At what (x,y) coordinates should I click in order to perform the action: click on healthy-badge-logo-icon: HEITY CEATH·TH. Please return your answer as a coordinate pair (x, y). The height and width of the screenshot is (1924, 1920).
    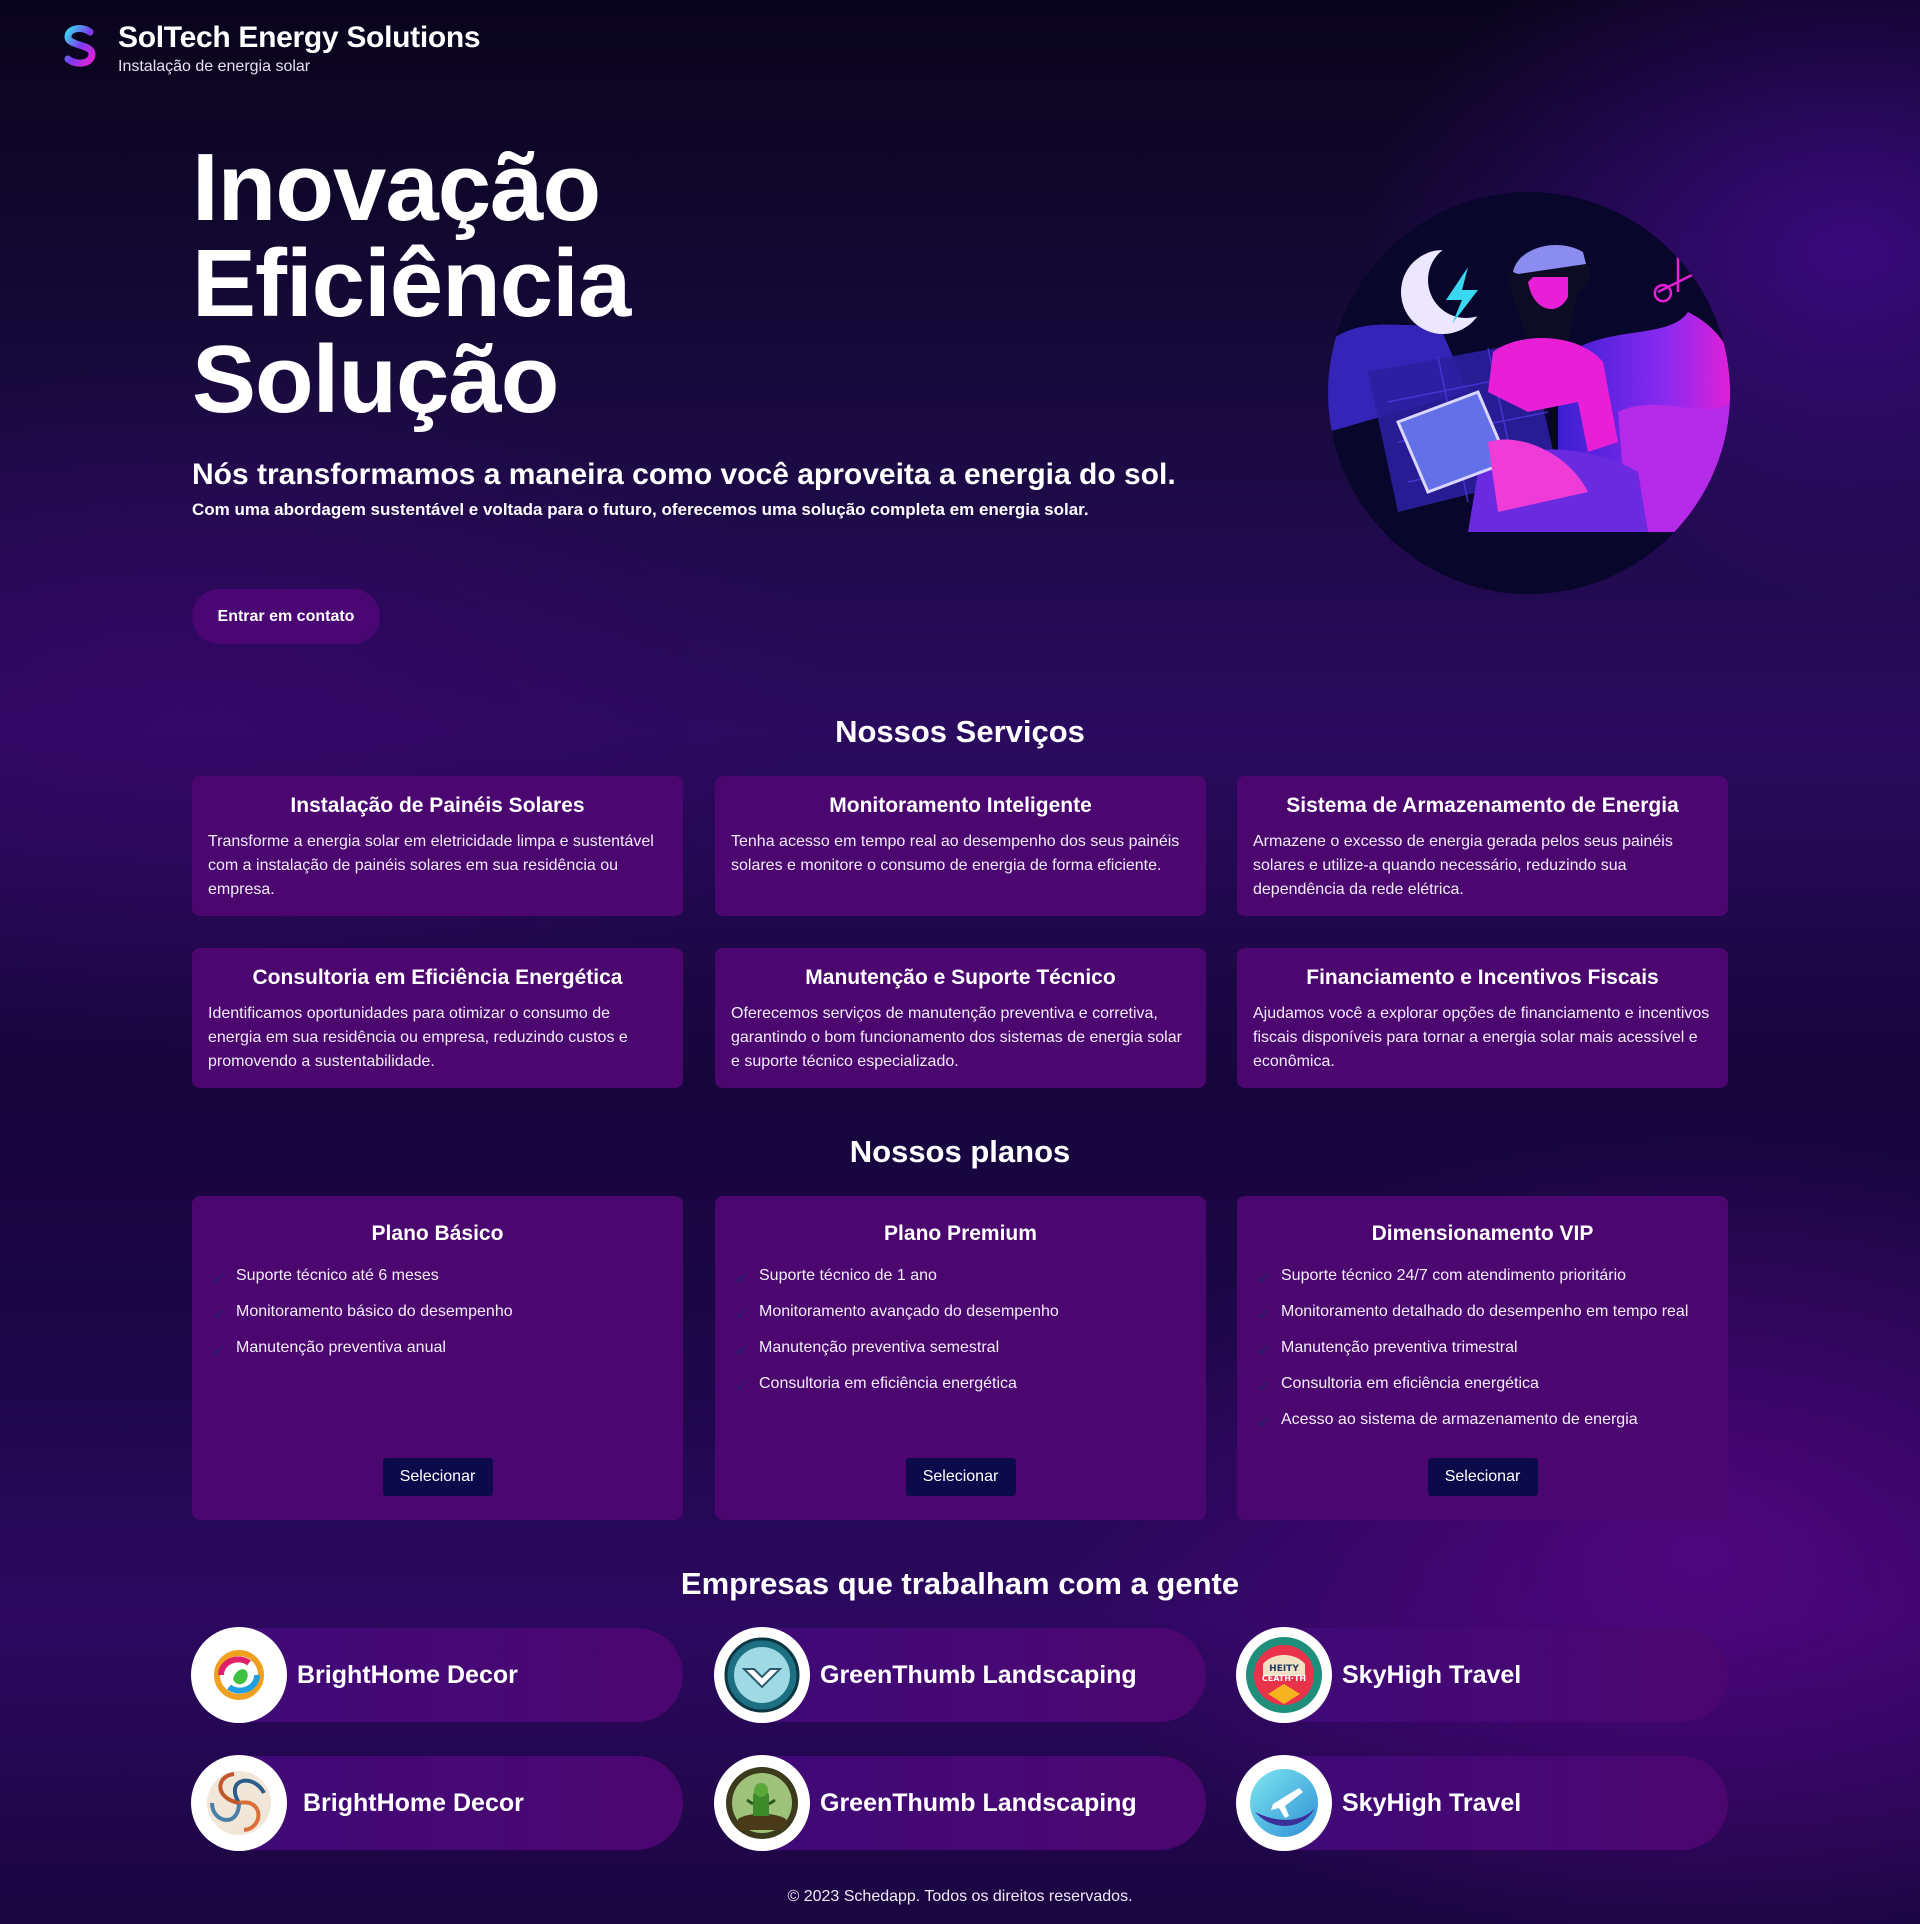
    Looking at the image, I should click on (1284, 1675).